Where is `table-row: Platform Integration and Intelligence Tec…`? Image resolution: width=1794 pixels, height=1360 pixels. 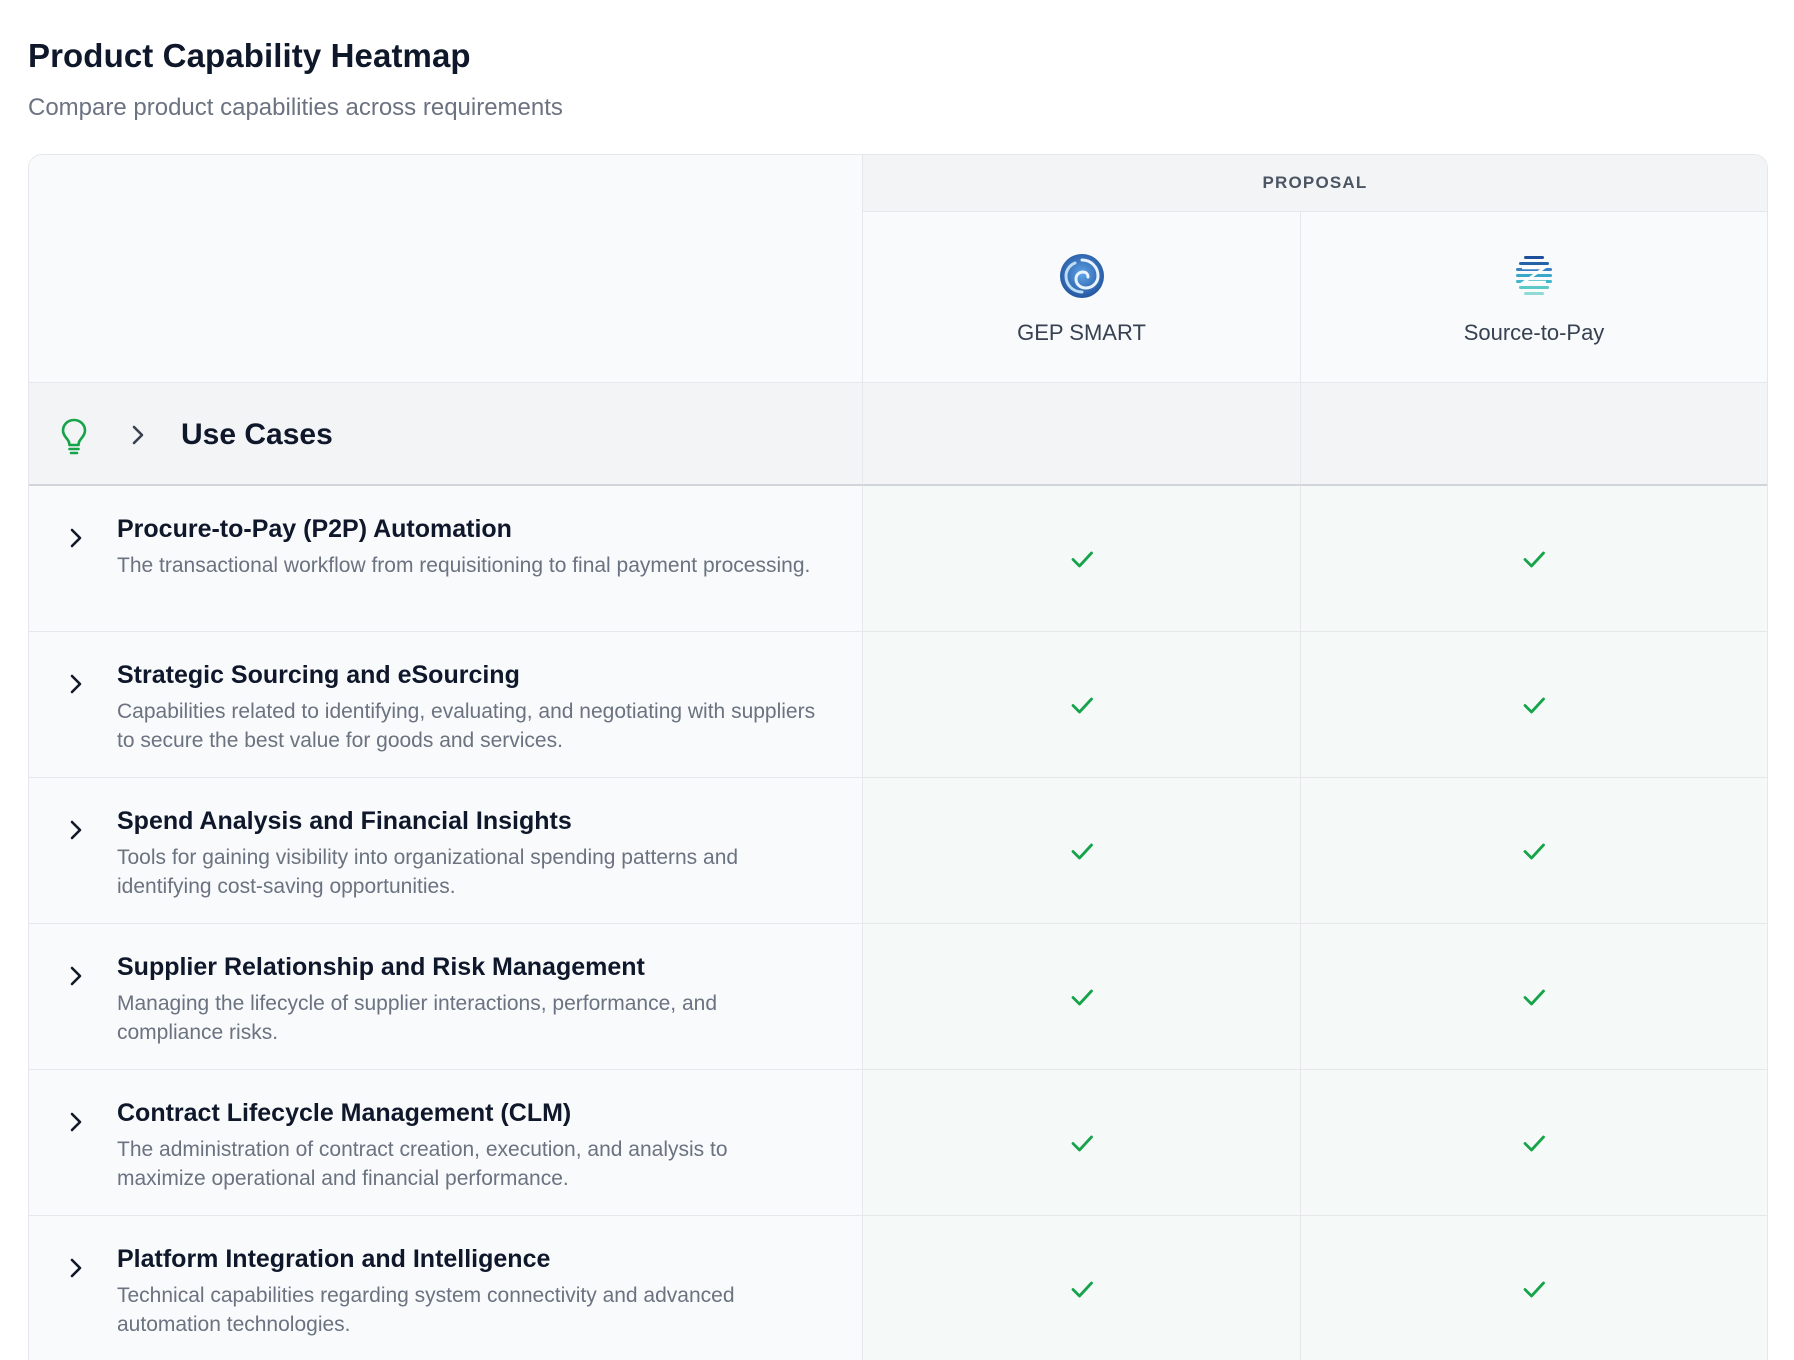
table-row: Platform Integration and Intelligence Tec… is located at coordinates (898, 1288).